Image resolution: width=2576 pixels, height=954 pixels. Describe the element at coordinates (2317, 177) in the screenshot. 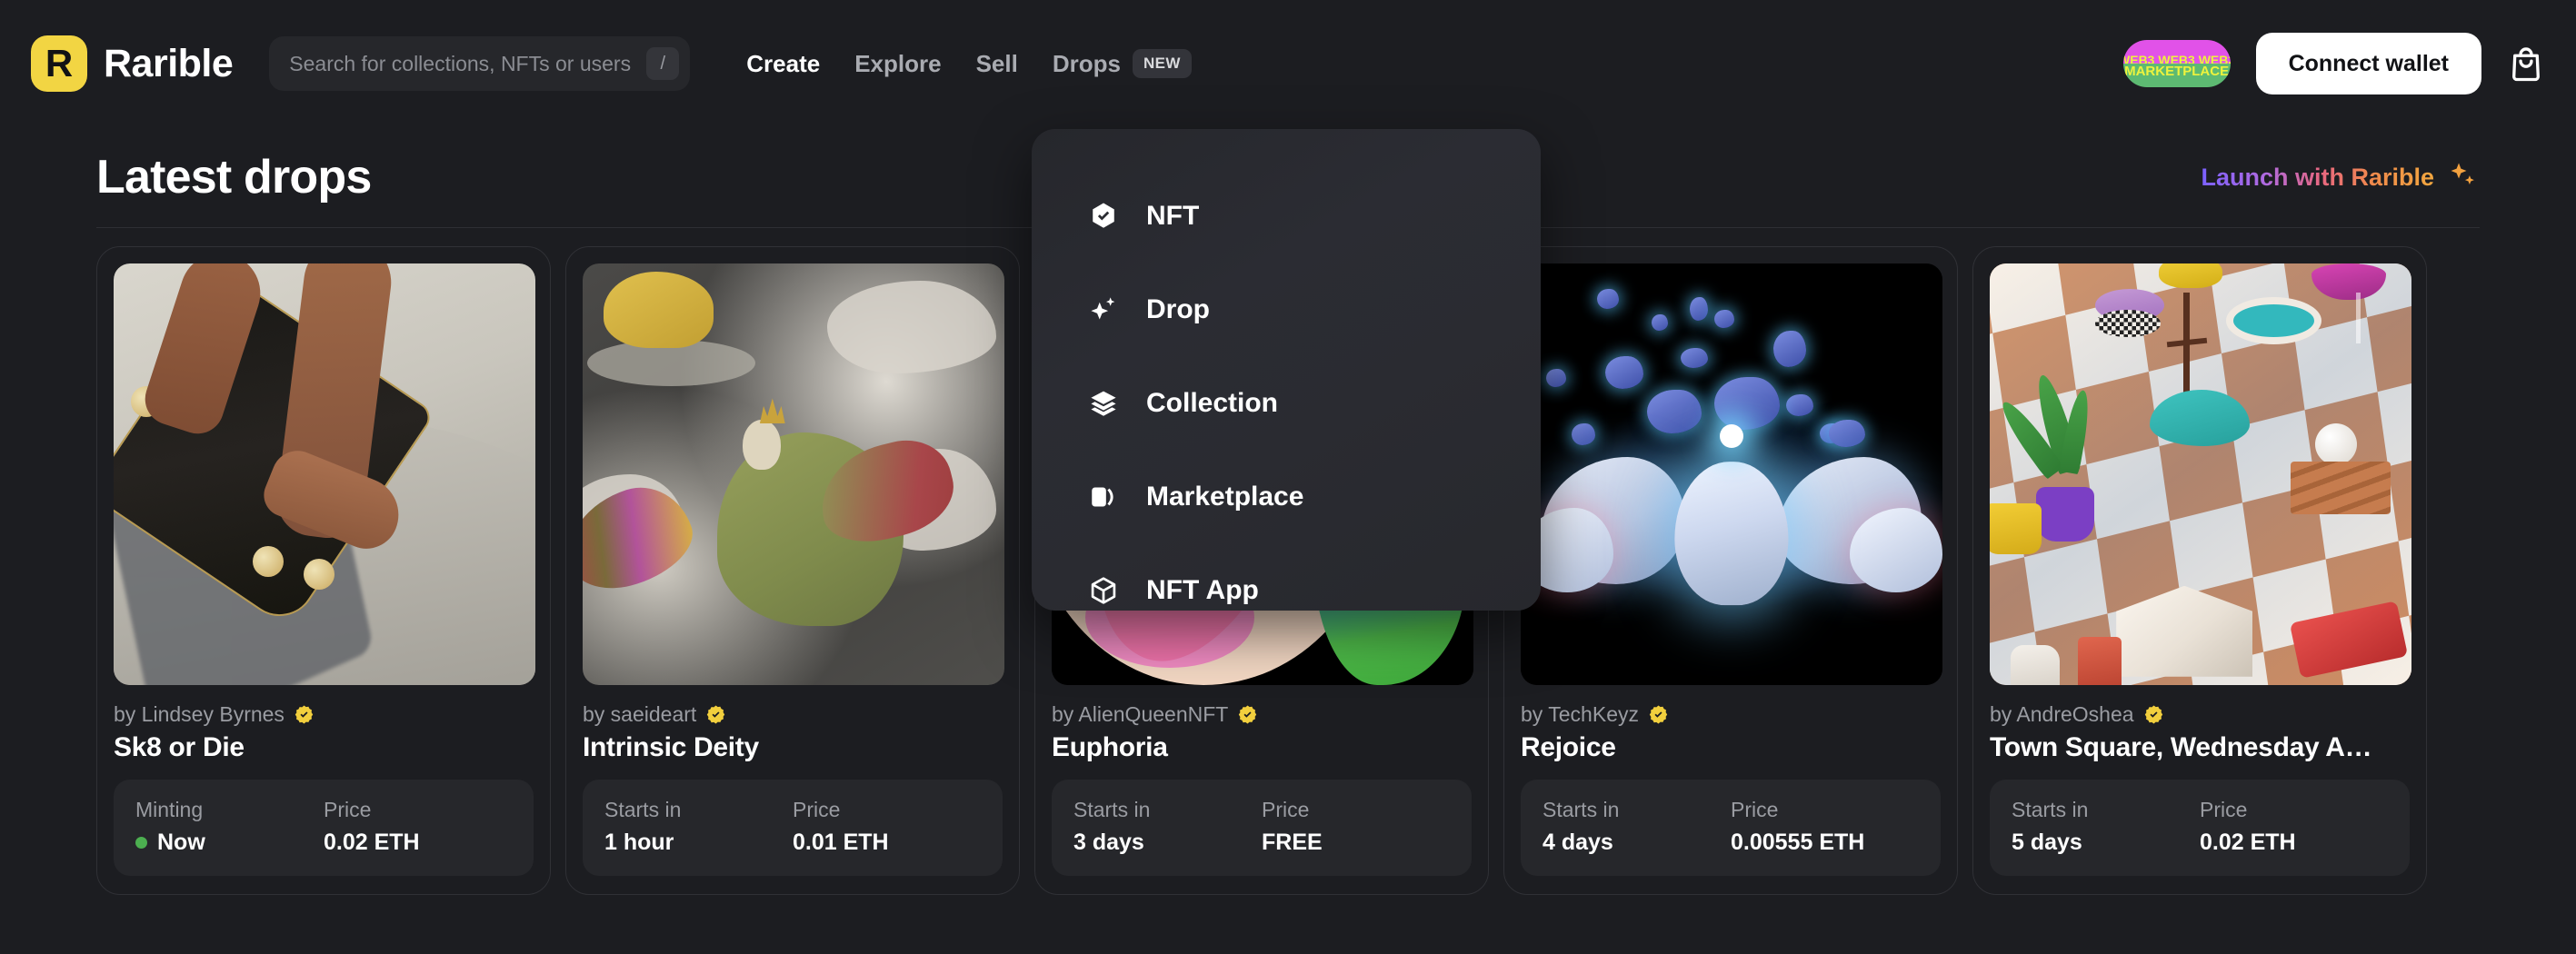

I see `launch-link-label: Launch with Rarible` at that location.